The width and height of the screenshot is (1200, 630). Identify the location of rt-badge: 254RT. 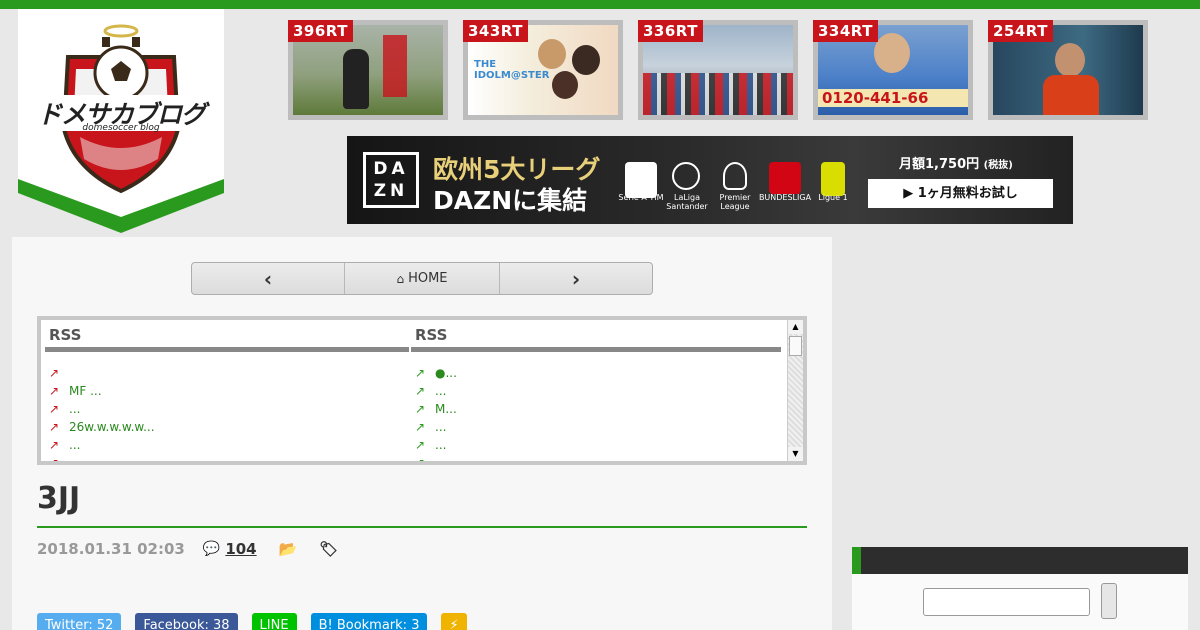
(1020, 31).